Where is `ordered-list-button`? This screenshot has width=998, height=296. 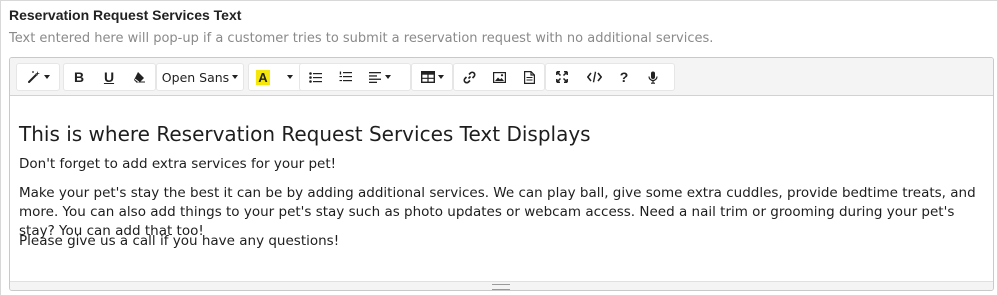 ordered-list-button is located at coordinates (345, 77).